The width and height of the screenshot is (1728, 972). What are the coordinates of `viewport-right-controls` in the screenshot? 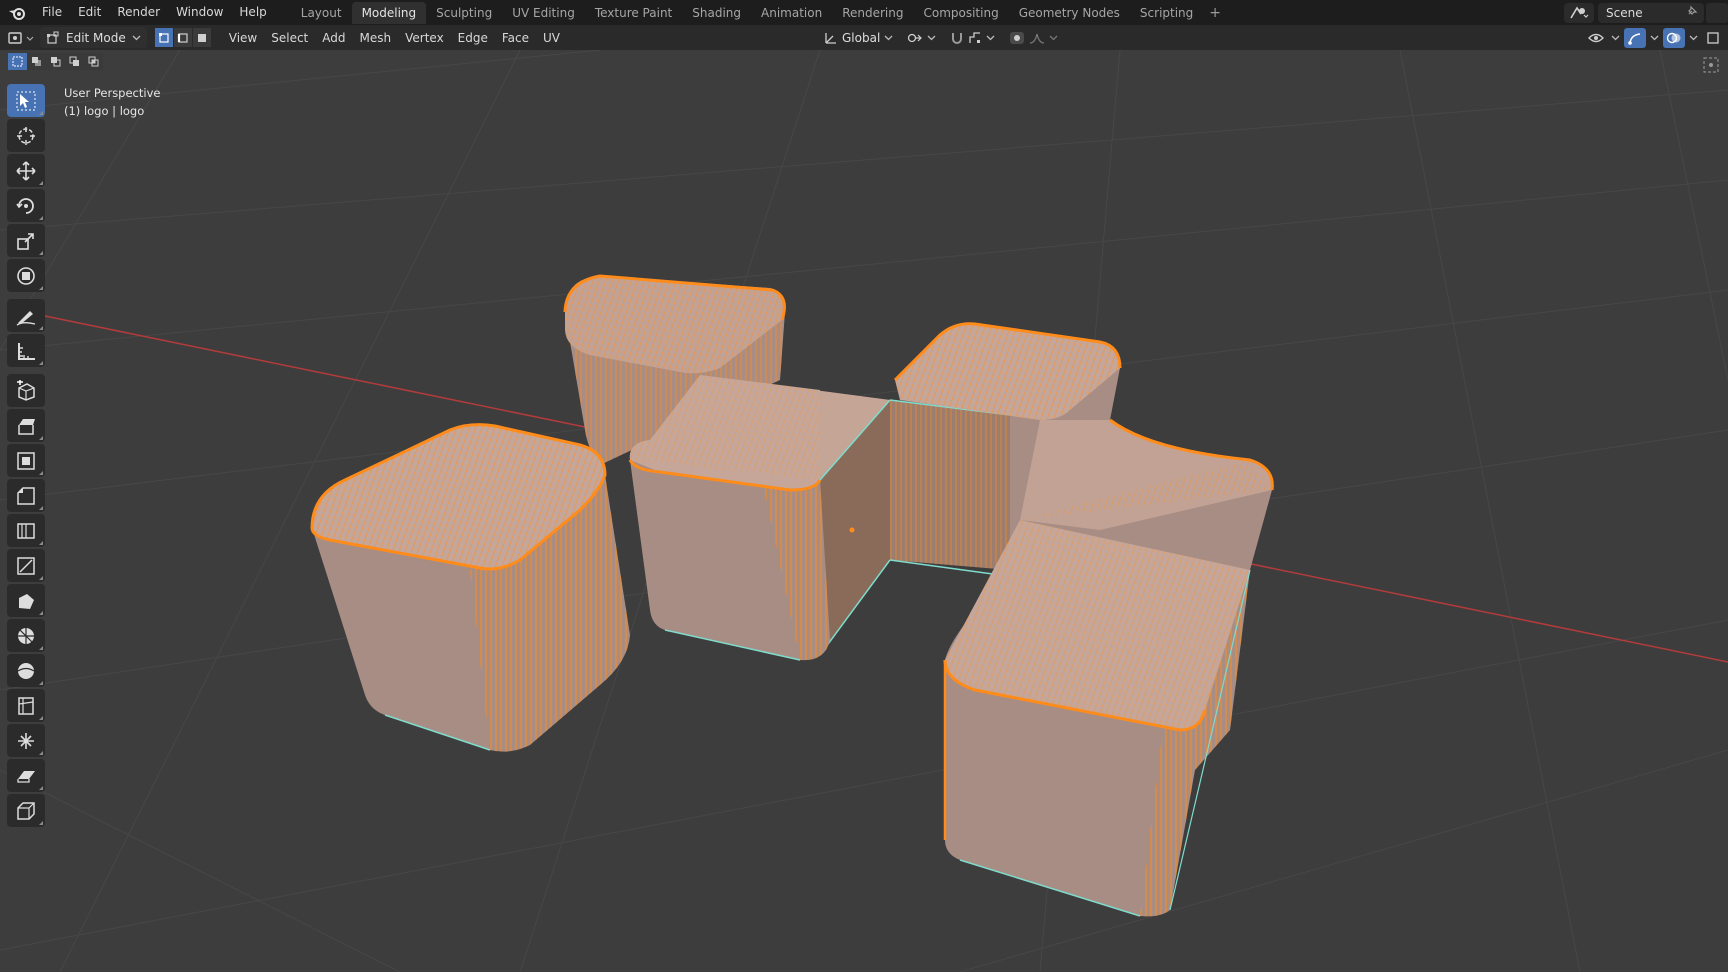 It's located at (1656, 37).